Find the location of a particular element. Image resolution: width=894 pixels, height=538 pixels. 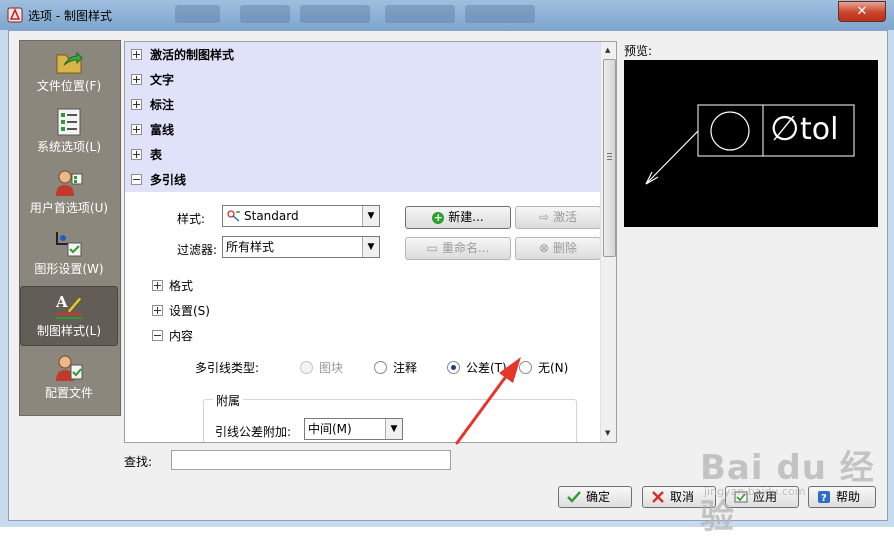

tree-section-multileader: 多引线 is located at coordinates (158, 180).